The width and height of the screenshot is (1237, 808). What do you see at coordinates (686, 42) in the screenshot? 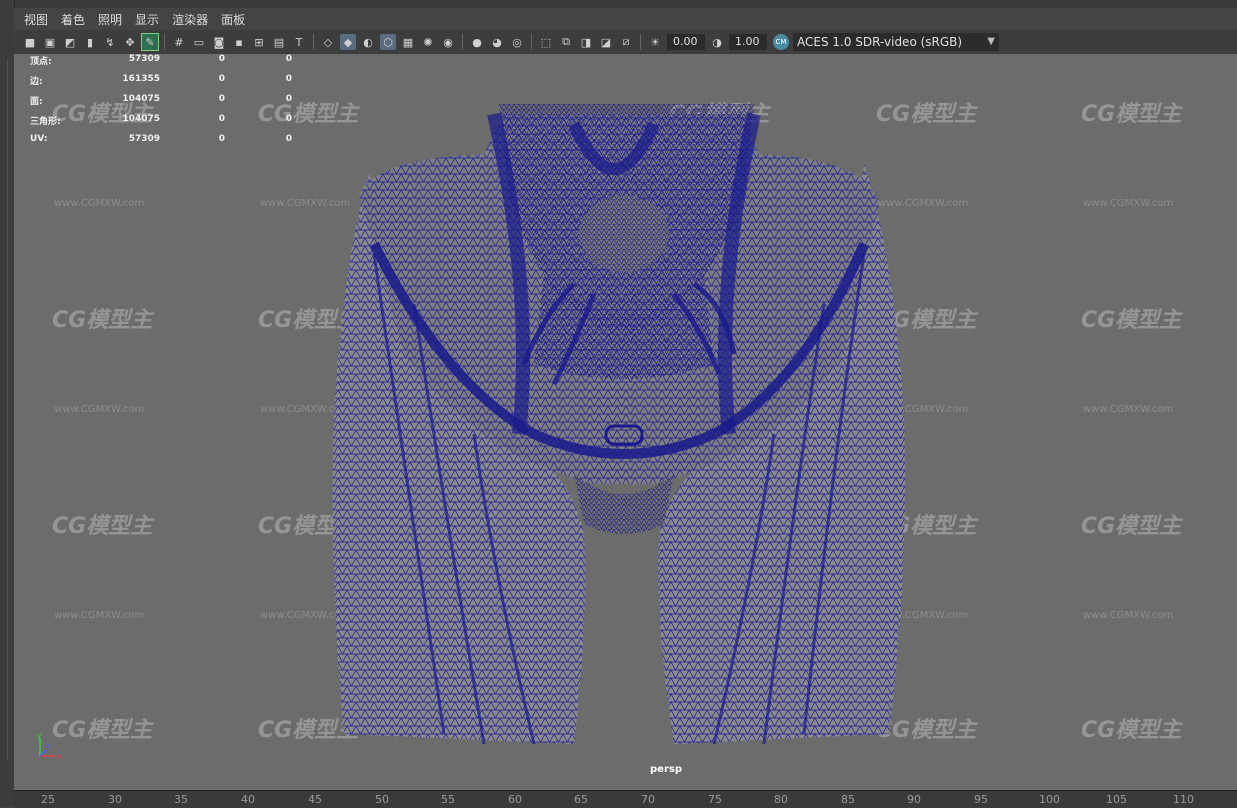
I see `exposure-field: 0.00` at bounding box center [686, 42].